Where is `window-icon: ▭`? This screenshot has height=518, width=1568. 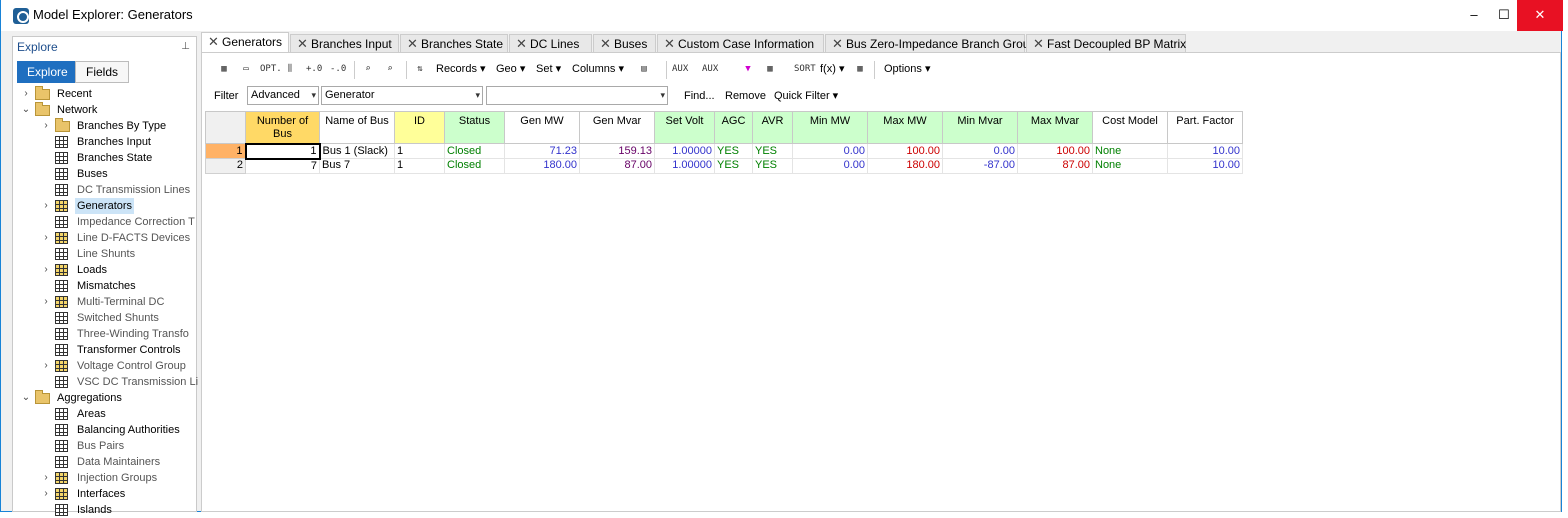 window-icon: ▭ is located at coordinates (246, 69).